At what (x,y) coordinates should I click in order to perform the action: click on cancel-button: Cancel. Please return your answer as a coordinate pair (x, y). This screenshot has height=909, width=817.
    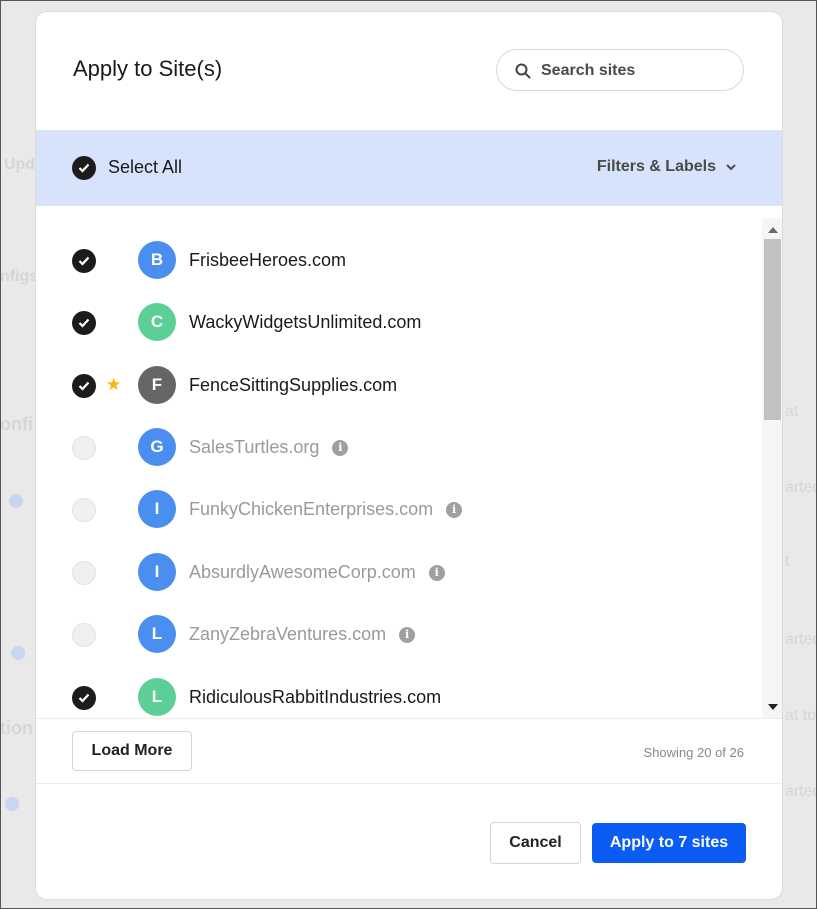
    Looking at the image, I should click on (535, 843).